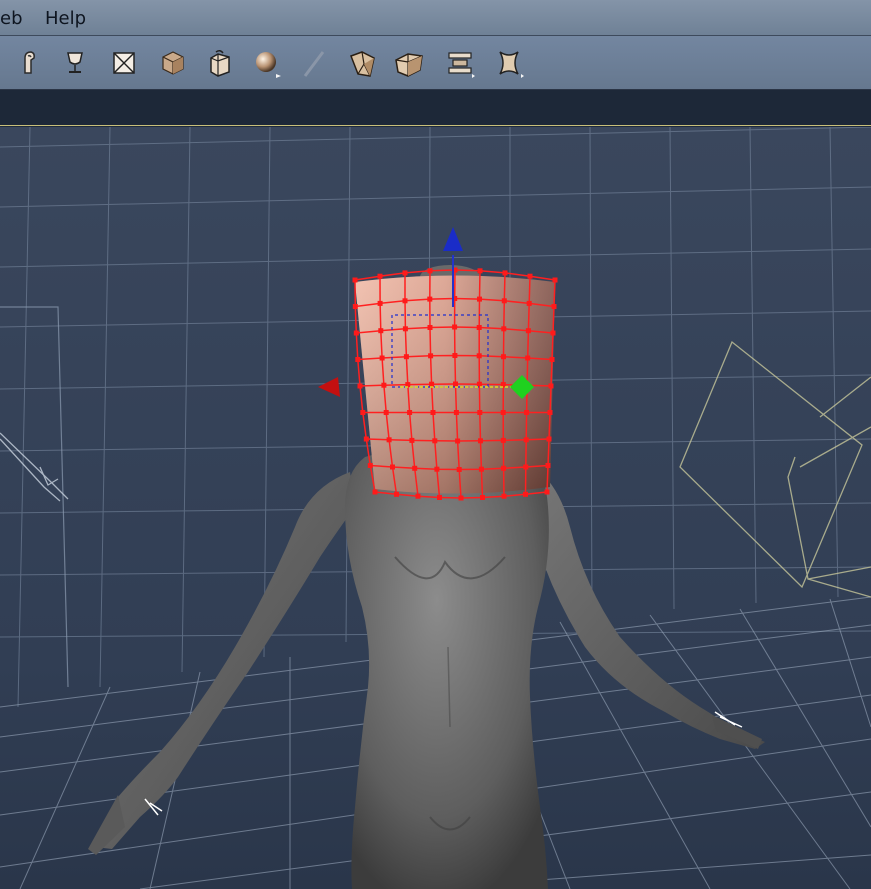 This screenshot has width=871, height=889. I want to click on box-frame-tool-button, so click(124, 63).